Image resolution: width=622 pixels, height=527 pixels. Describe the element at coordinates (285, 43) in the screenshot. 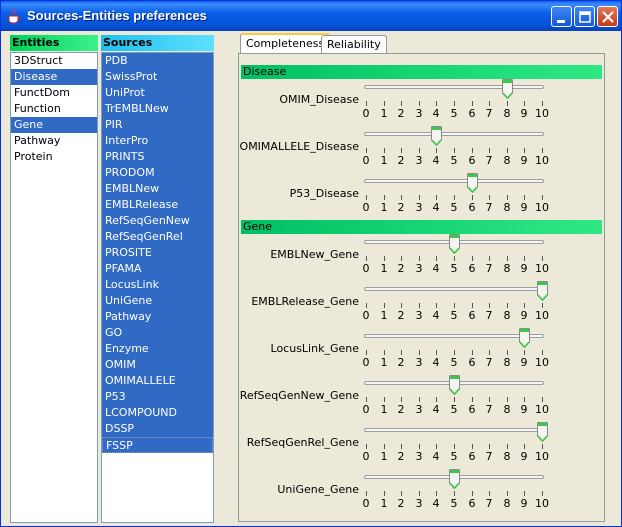

I see `tab-completeness: Completeness` at that location.